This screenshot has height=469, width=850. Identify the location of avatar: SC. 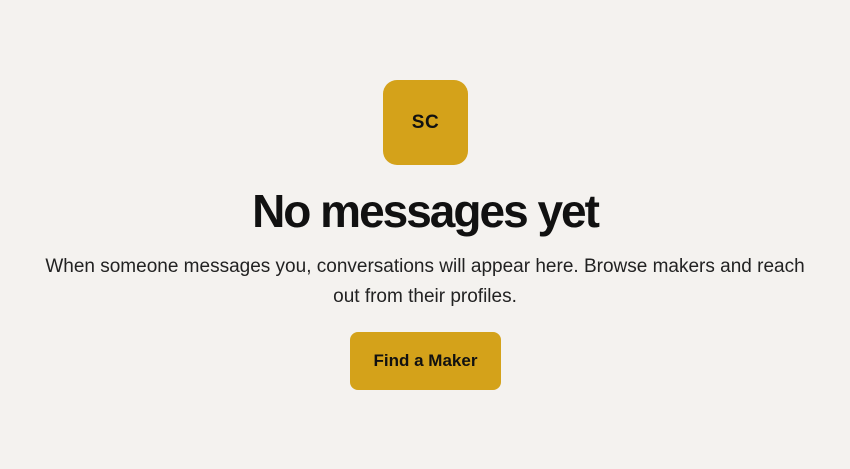
(425, 122).